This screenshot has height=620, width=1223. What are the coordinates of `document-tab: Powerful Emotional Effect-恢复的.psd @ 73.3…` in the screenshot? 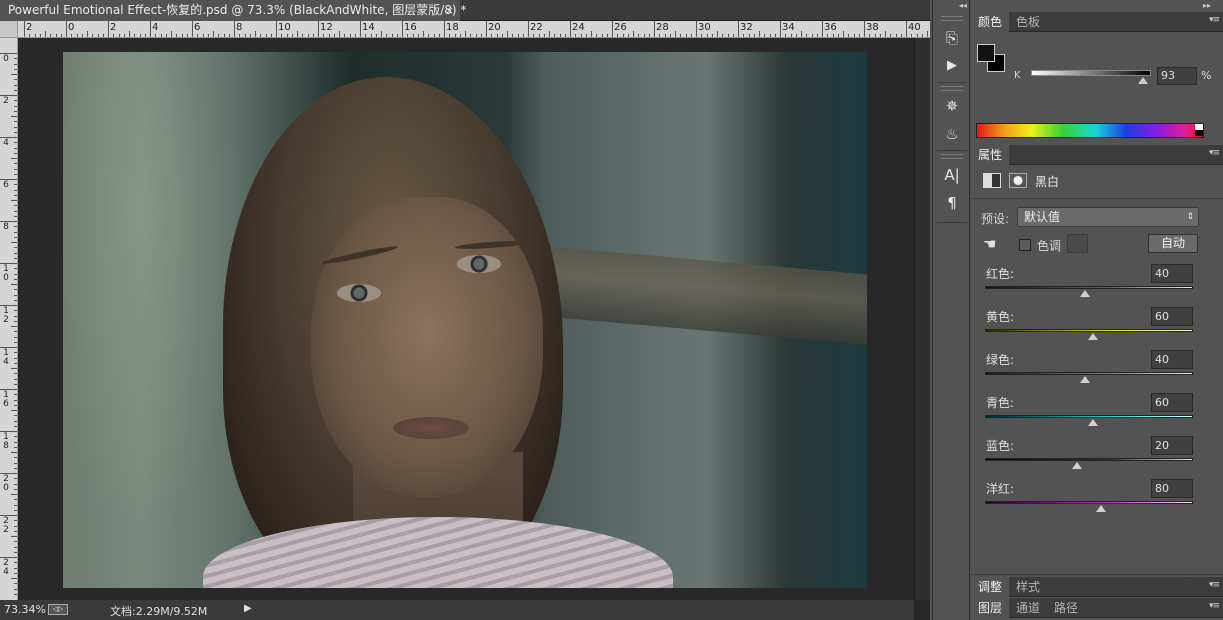 It's located at (233, 10).